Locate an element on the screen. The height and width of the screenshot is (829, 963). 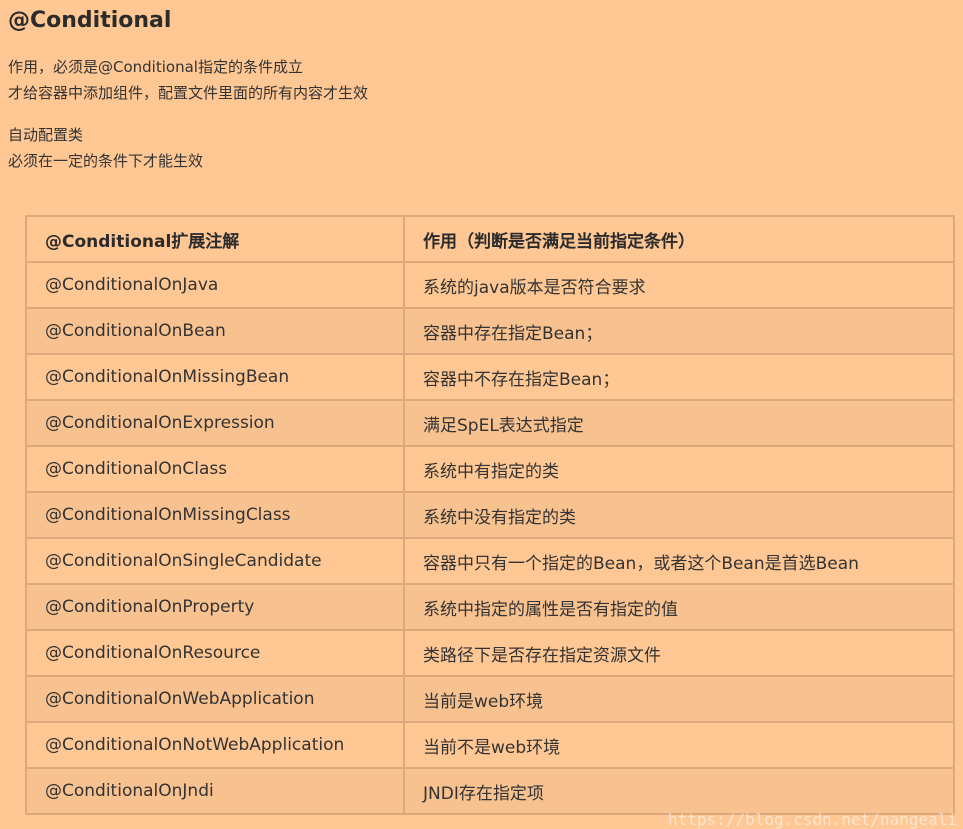
purpose-cell: JNDI存在指定项 is located at coordinates (679, 791).